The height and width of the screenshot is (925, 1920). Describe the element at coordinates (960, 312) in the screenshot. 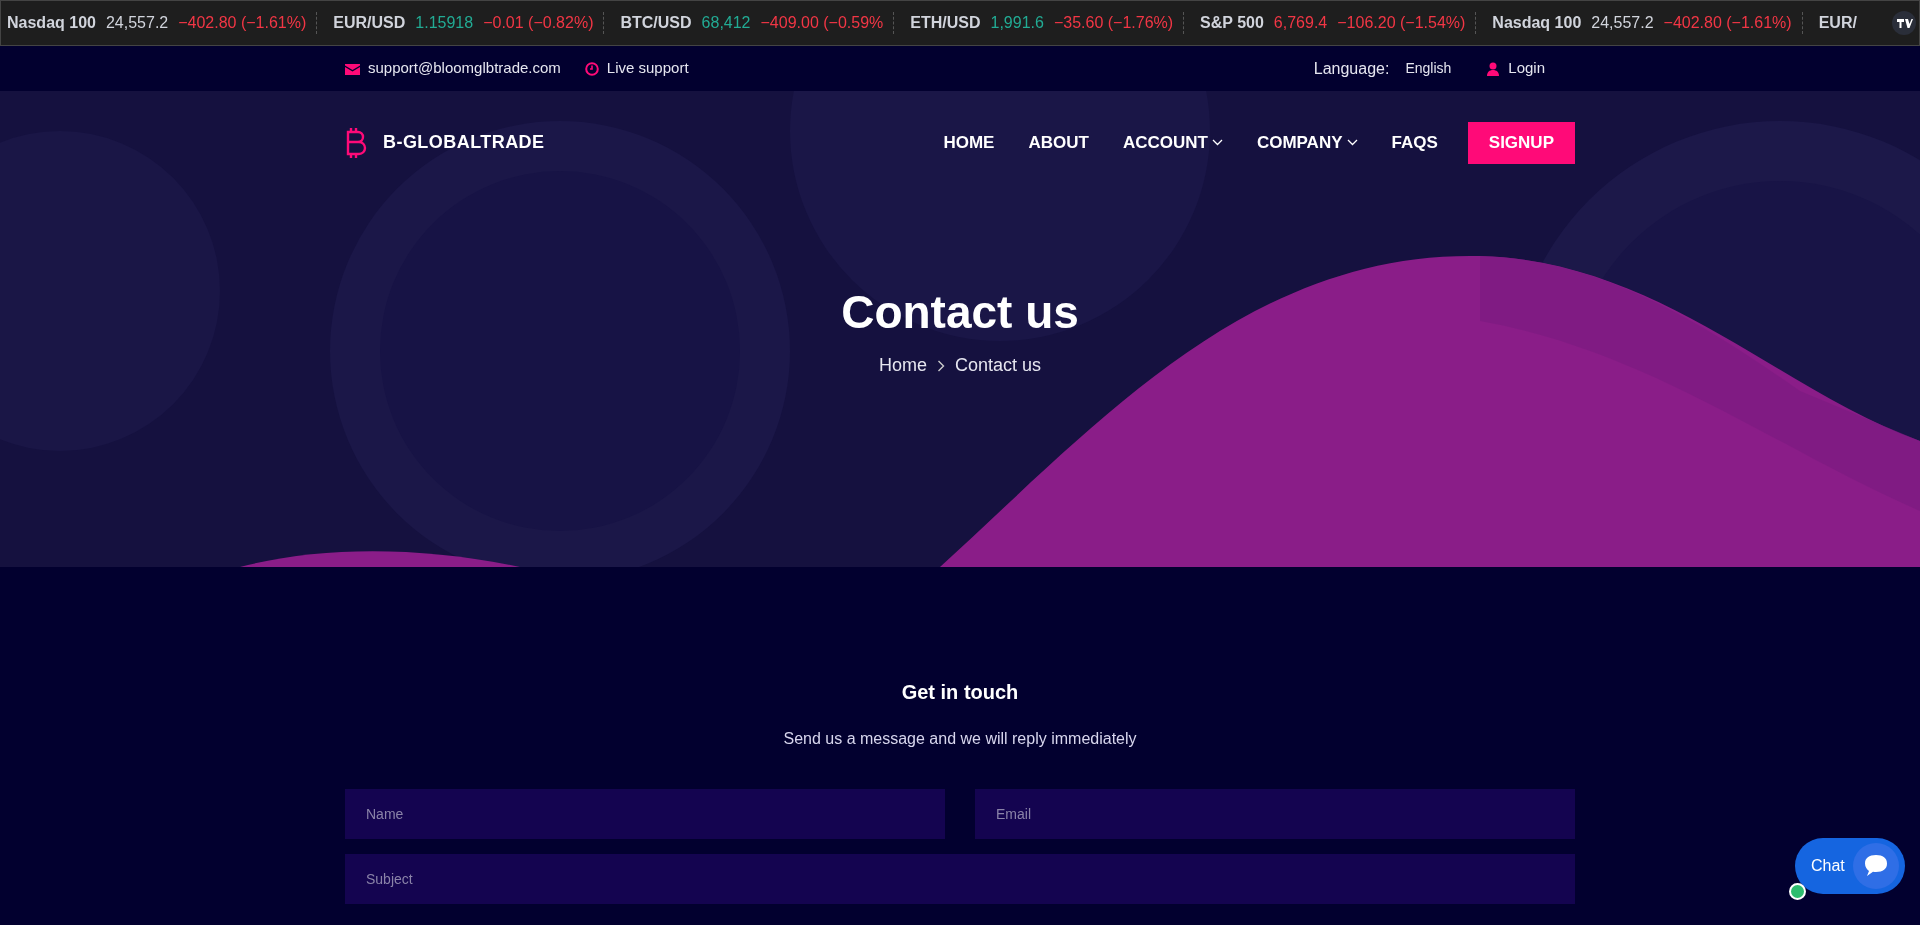

I see `page-title: Contact us` at that location.